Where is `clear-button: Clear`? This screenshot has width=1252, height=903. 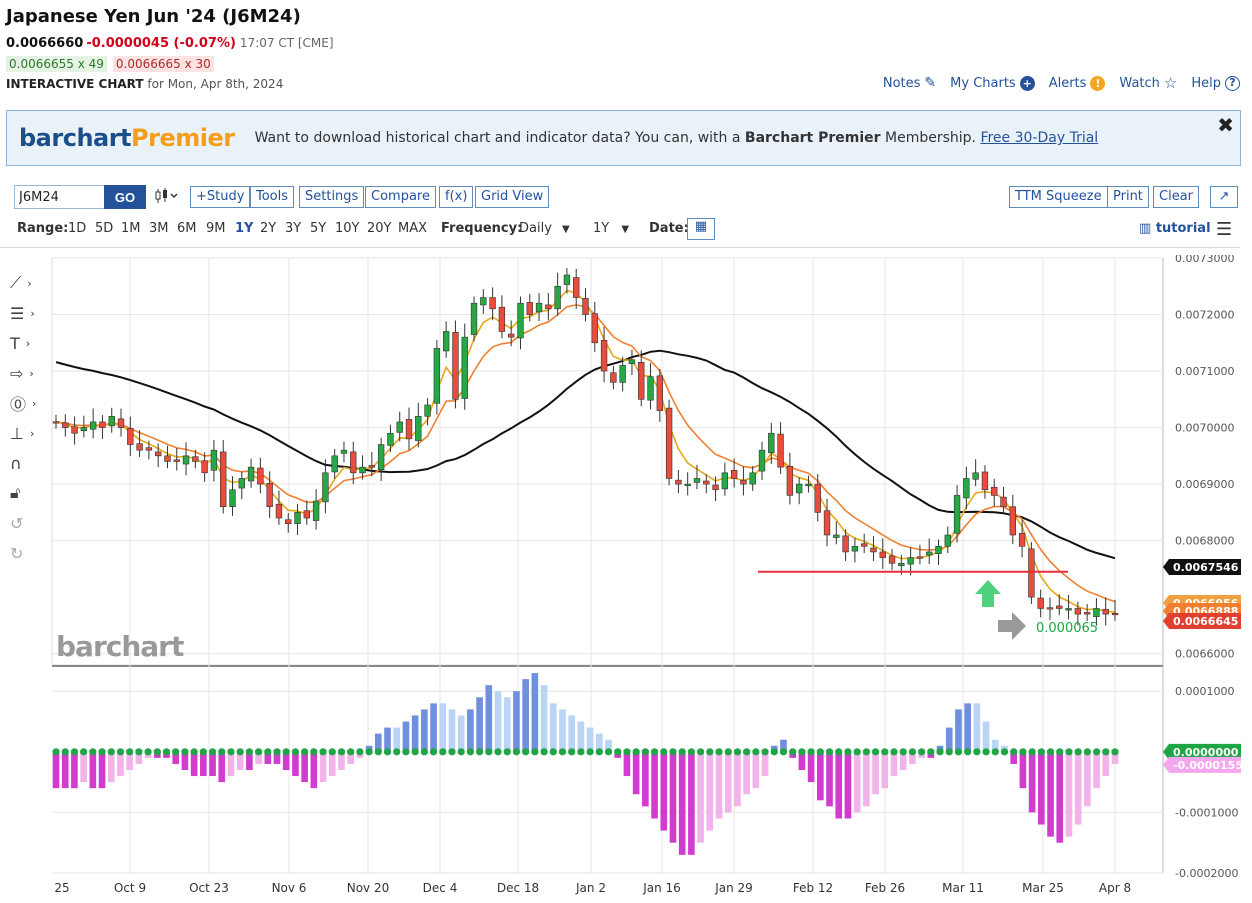
clear-button: Clear is located at coordinates (1176, 197).